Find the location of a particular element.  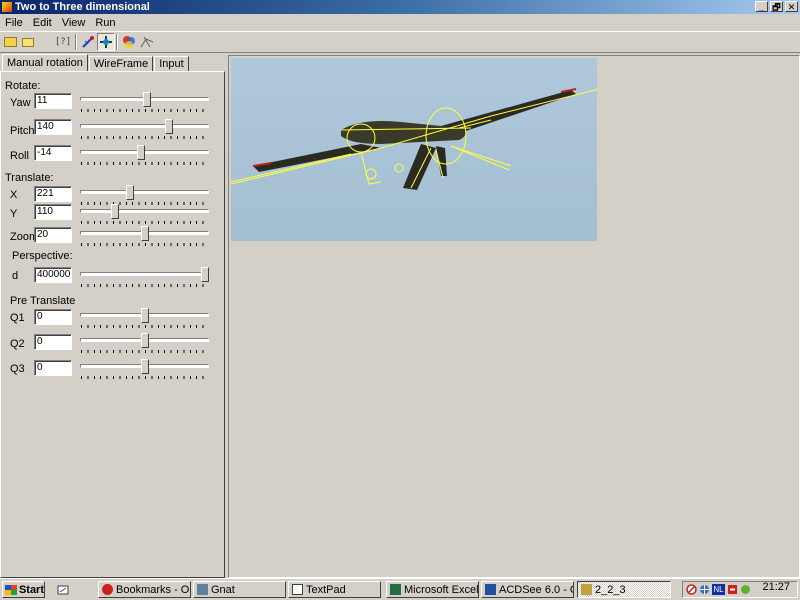

task-label: Bookmarks - Opera is located at coordinates (153, 589).